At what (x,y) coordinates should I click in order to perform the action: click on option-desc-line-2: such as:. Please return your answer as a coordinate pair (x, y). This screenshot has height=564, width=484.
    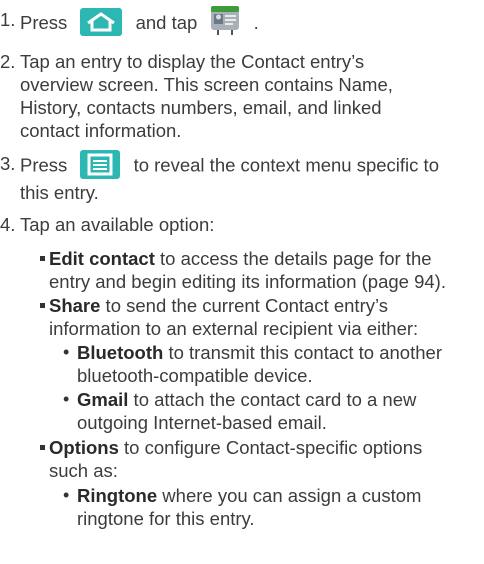
    Looking at the image, I should click on (83, 470).